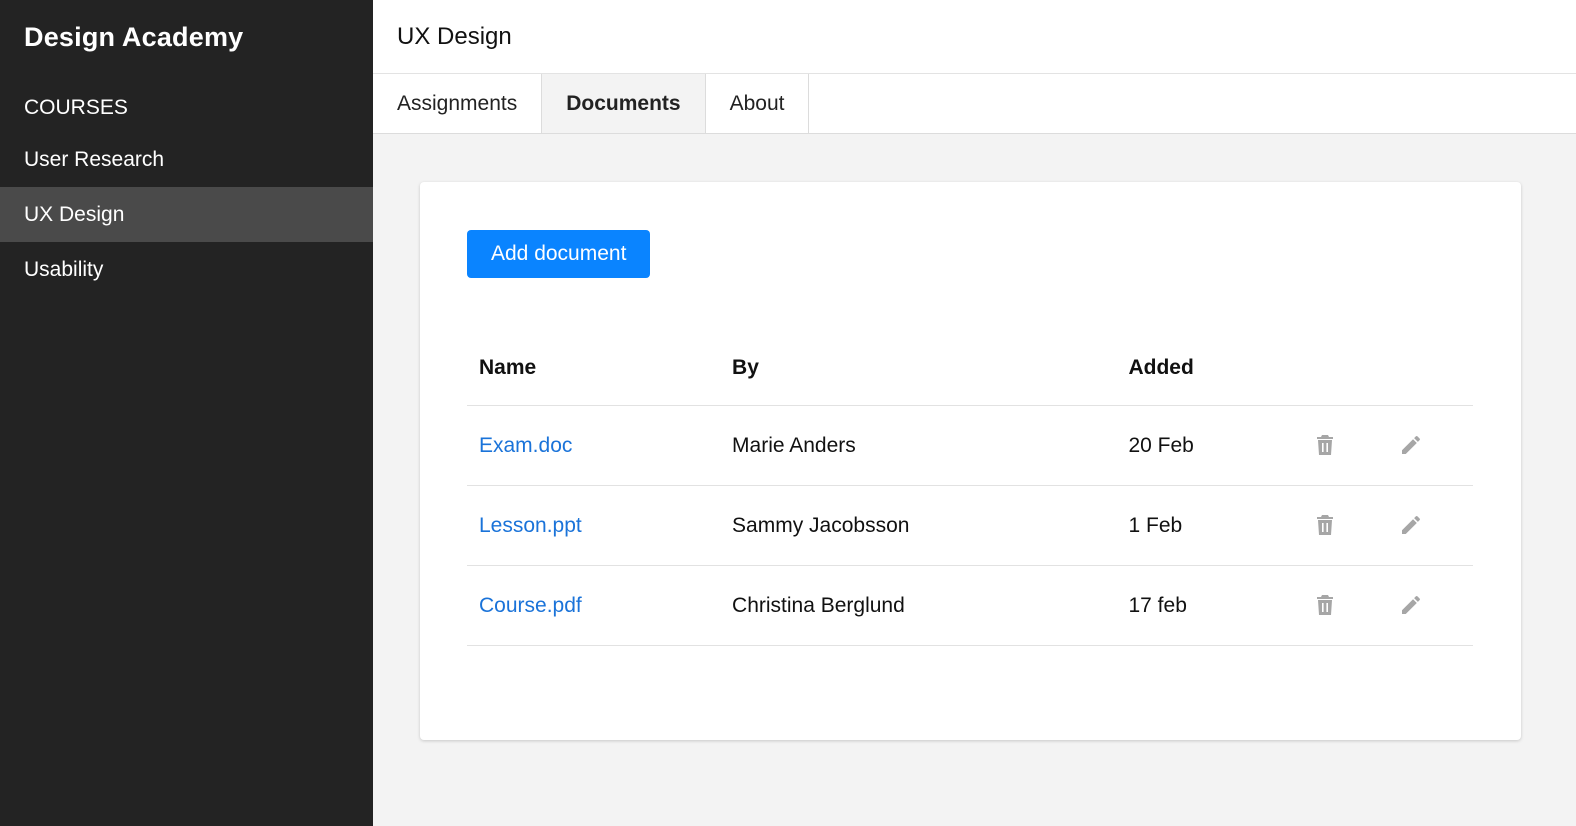 The width and height of the screenshot is (1576, 826). What do you see at coordinates (758, 103) in the screenshot?
I see `tab-about: About` at bounding box center [758, 103].